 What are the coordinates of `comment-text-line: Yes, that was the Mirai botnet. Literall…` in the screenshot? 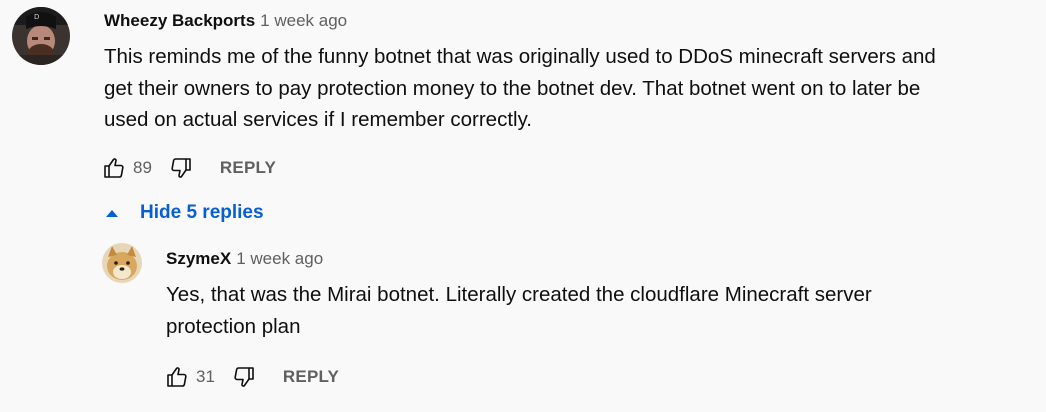 It's located at (519, 294).